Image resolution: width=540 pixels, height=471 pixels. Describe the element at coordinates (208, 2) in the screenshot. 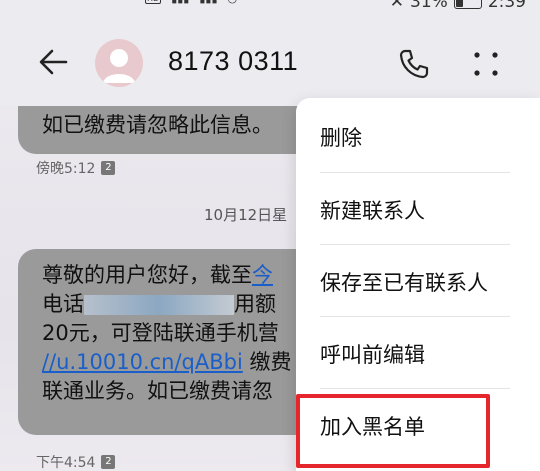

I see `signal-icon-2: ▮▮▮` at that location.